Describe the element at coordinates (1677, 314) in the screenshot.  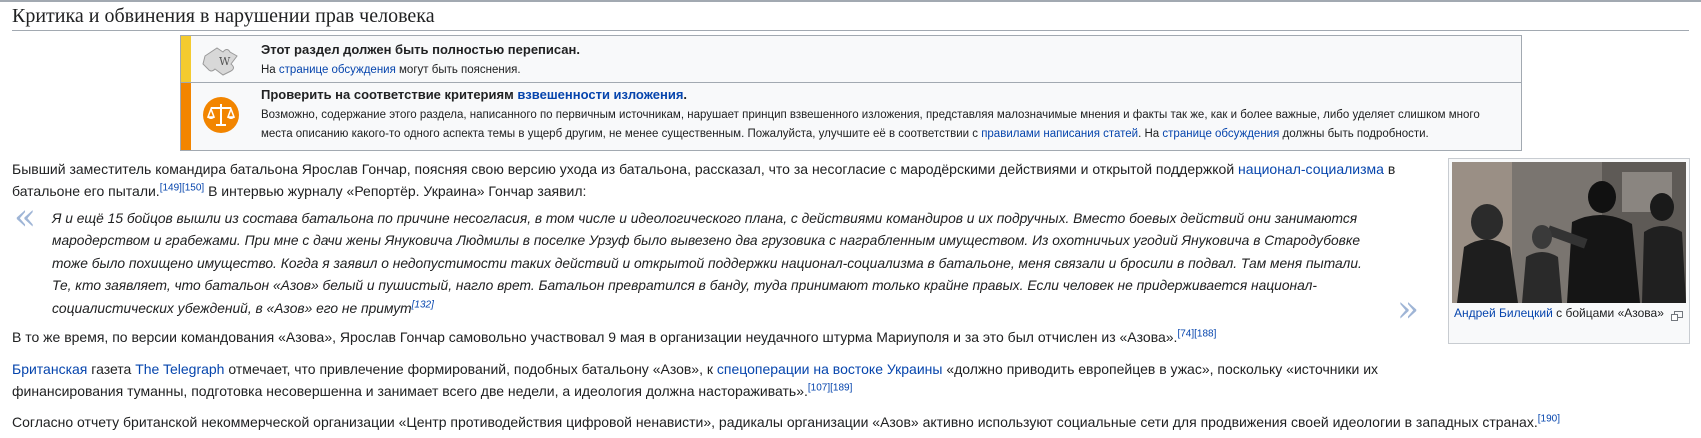
I see `magnify-icon` at that location.